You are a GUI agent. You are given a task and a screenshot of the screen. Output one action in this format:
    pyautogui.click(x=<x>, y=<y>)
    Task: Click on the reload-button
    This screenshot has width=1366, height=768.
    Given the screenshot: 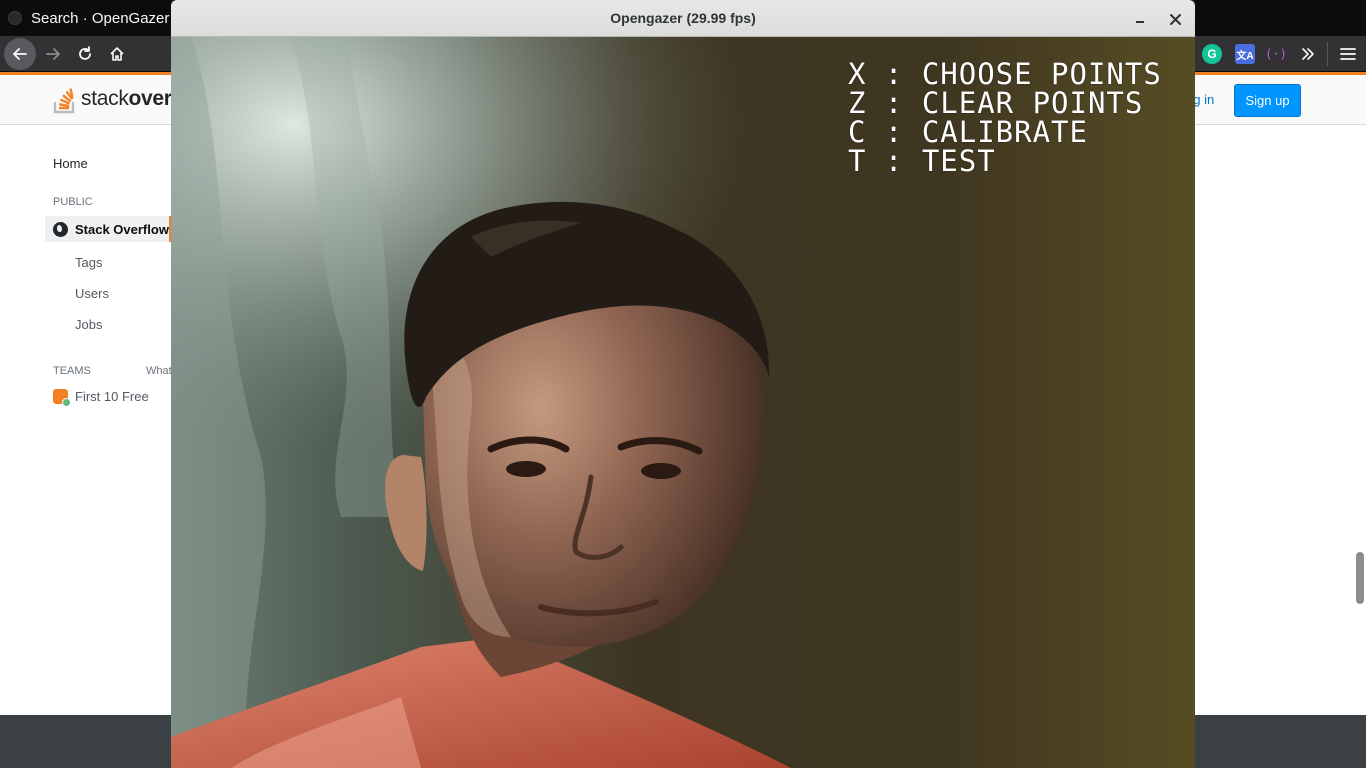 What is the action you would take?
    pyautogui.click(x=85, y=54)
    